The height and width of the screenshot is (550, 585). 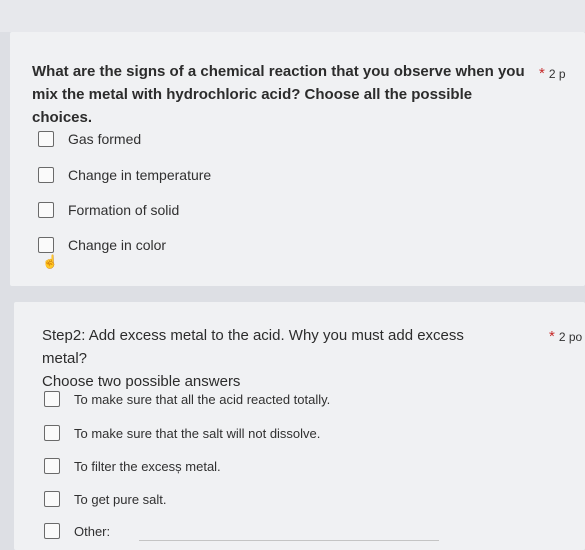 I want to click on points-label: 2 po, so click(x=570, y=337).